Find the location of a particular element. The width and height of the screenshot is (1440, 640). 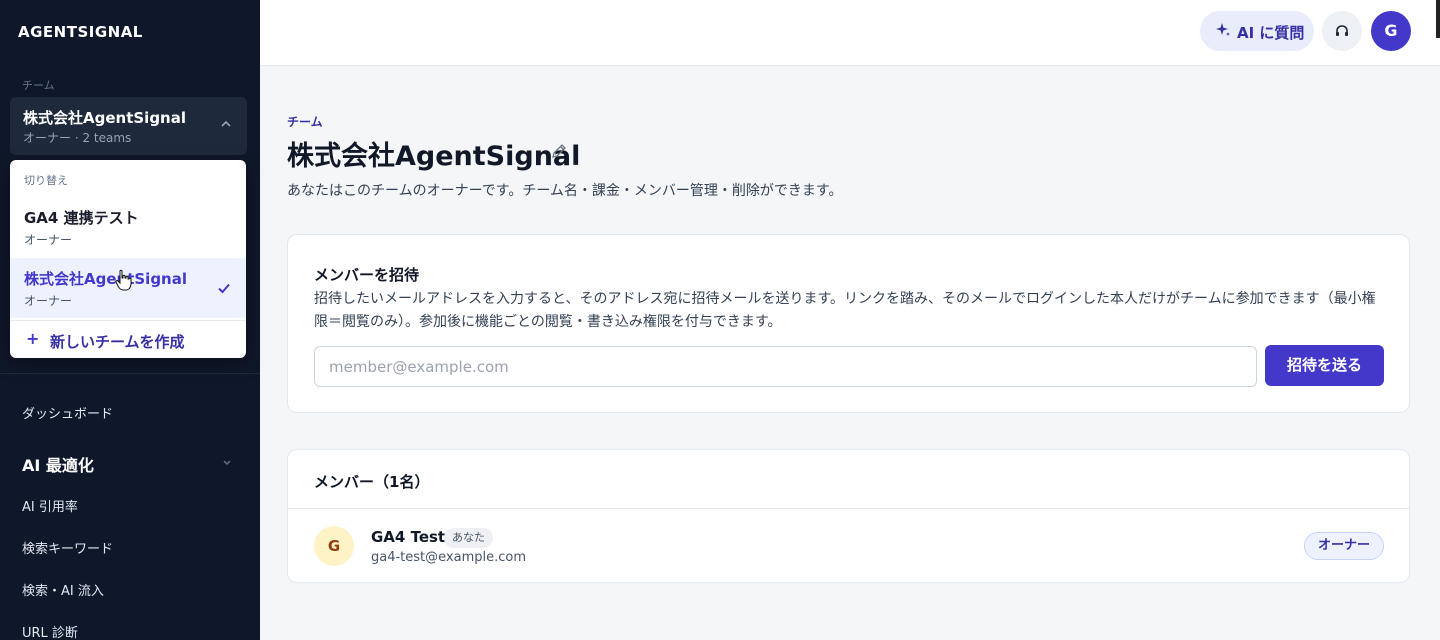

nav-search-ai-traffic: 検索・AI 流入 is located at coordinates (63, 589).